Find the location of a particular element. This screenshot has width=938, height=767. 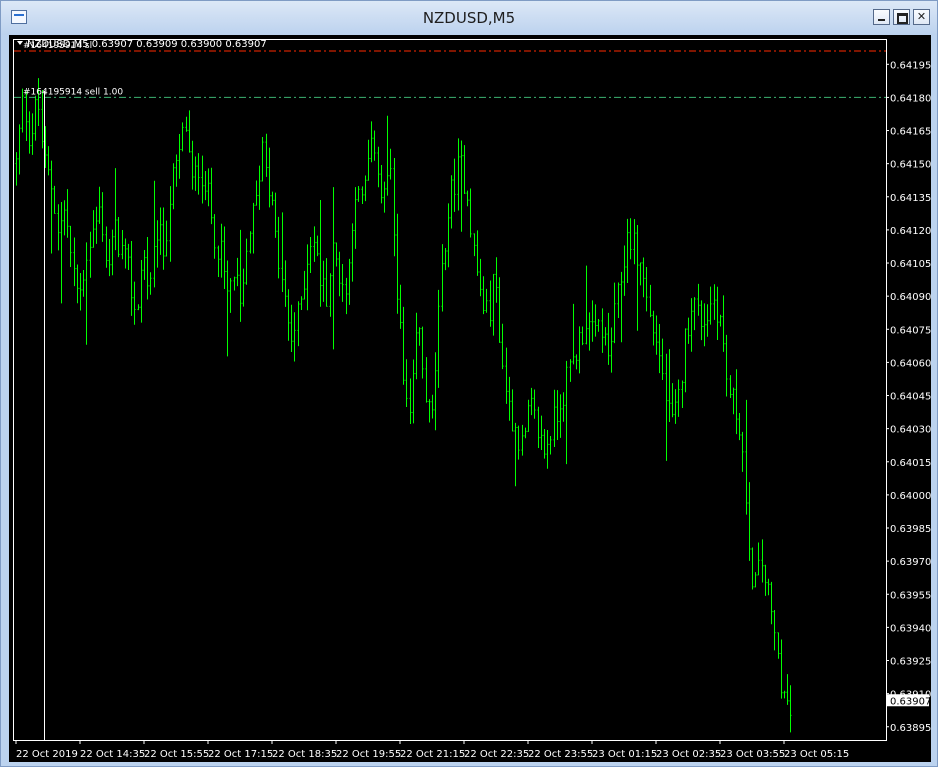

x-tick-label: 22 Oct 2019 is located at coordinates (47, 754).